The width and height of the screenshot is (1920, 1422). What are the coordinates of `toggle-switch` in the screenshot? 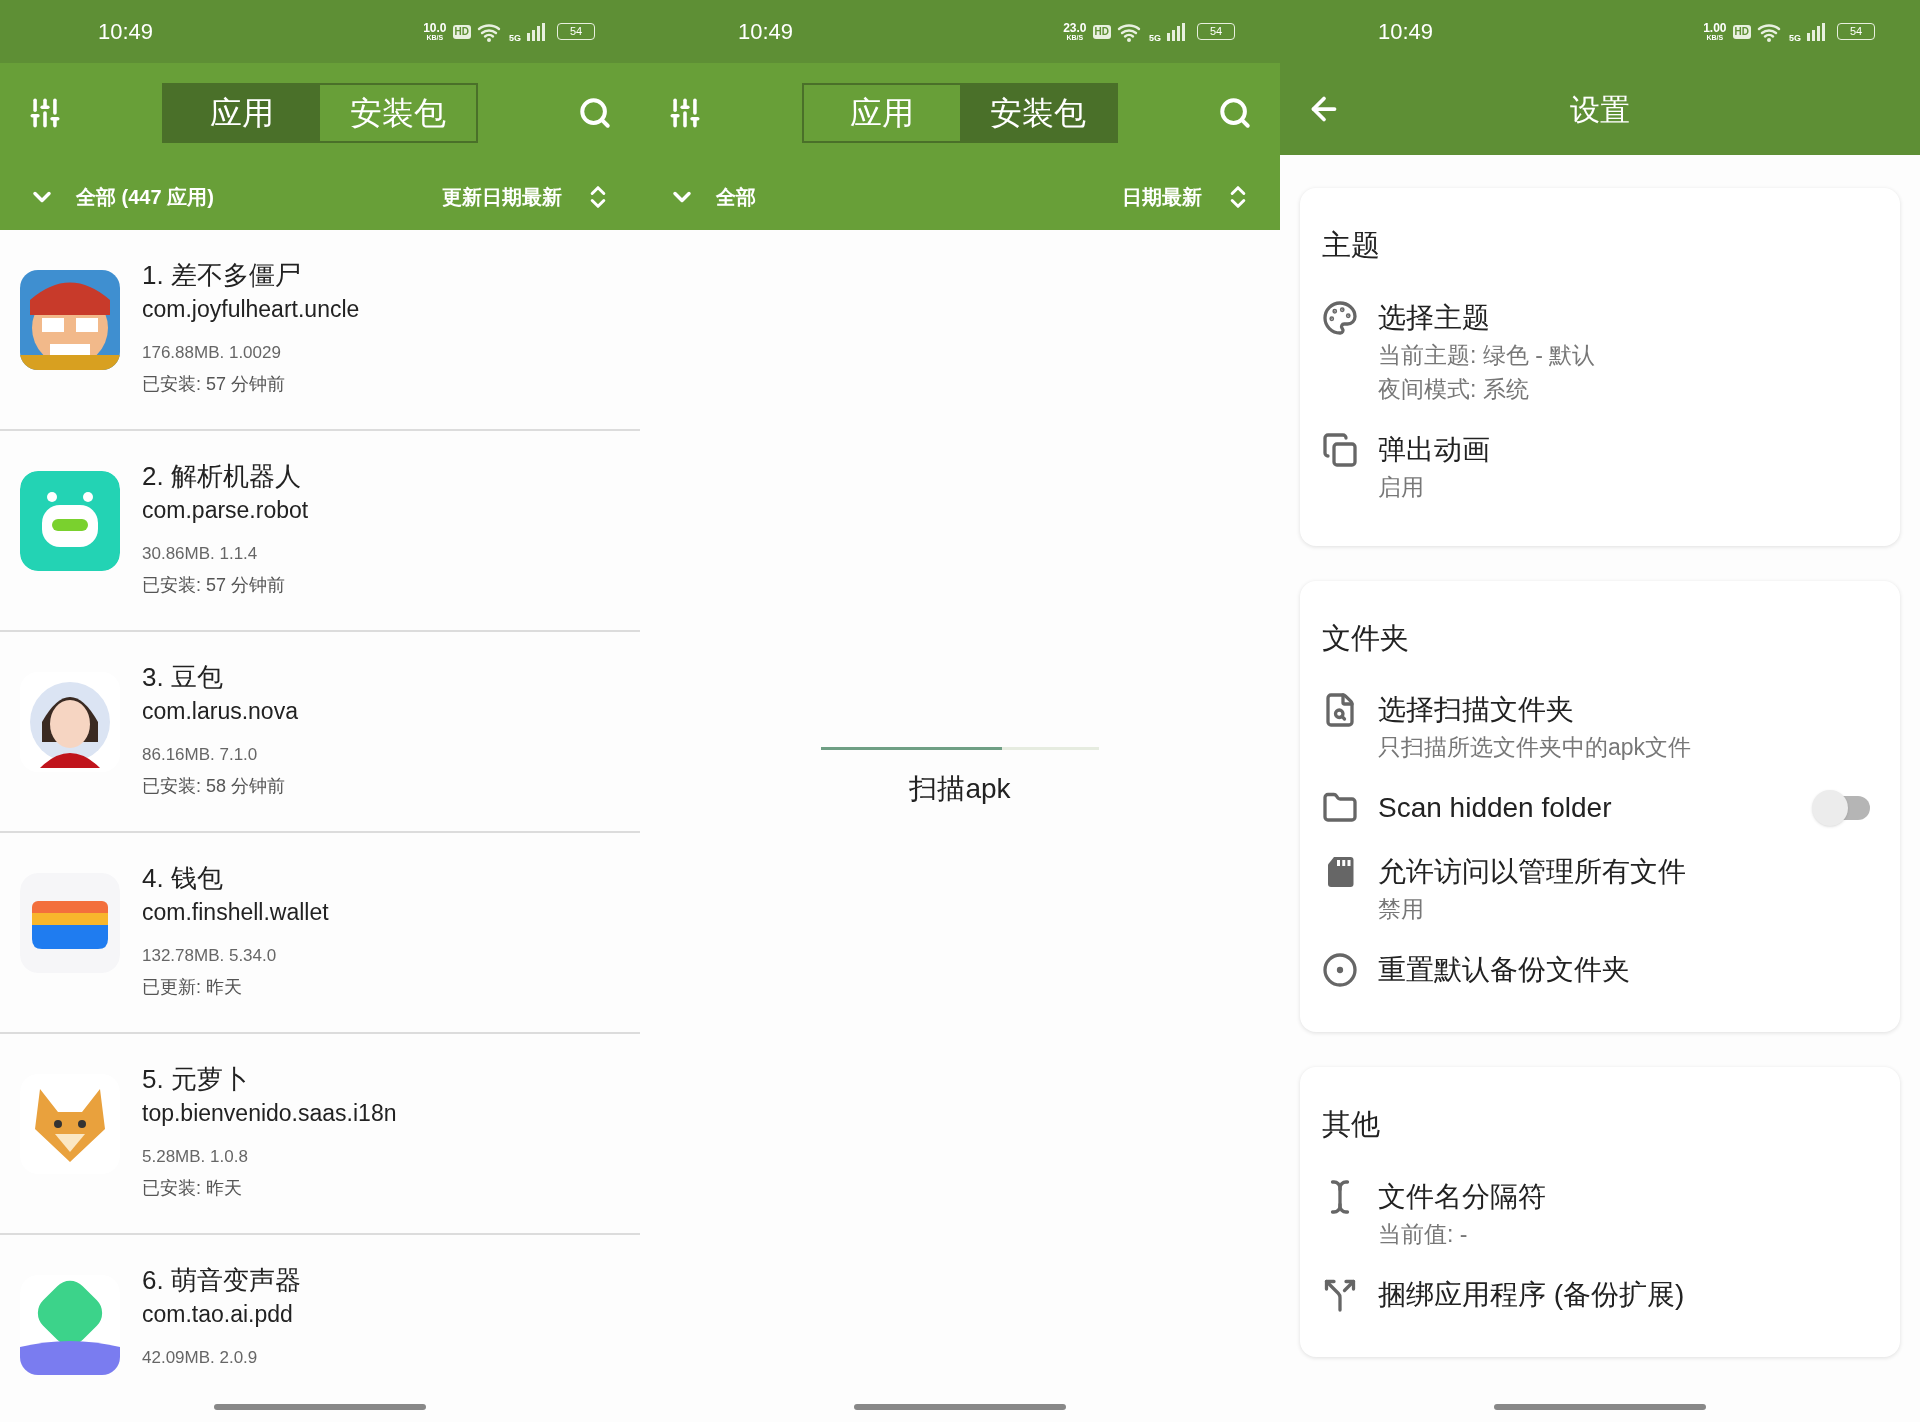 It's located at (1841, 808).